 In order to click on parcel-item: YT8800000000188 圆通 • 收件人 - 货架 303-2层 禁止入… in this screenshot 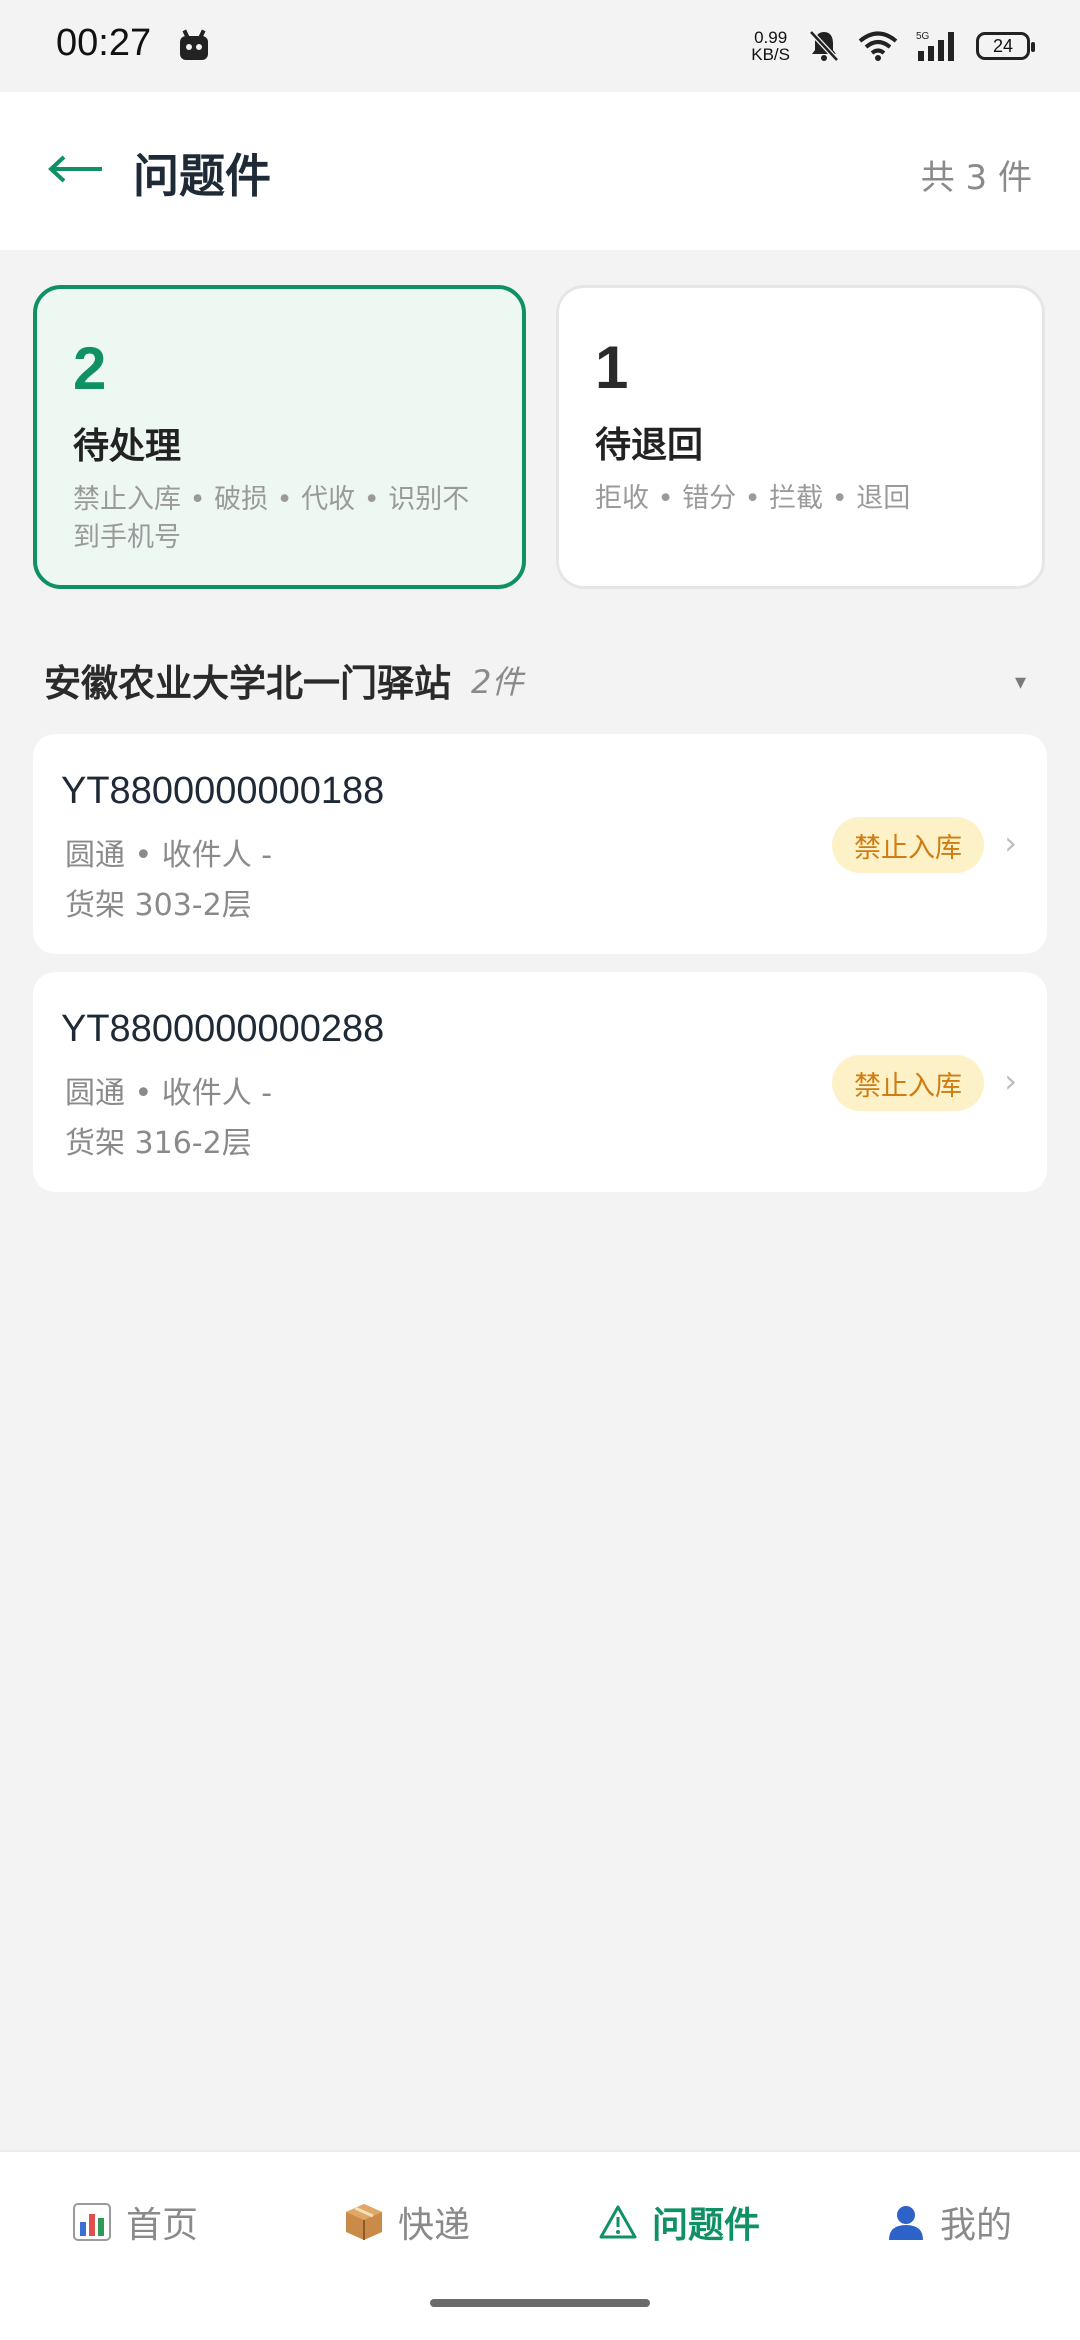, I will do `click(540, 844)`.